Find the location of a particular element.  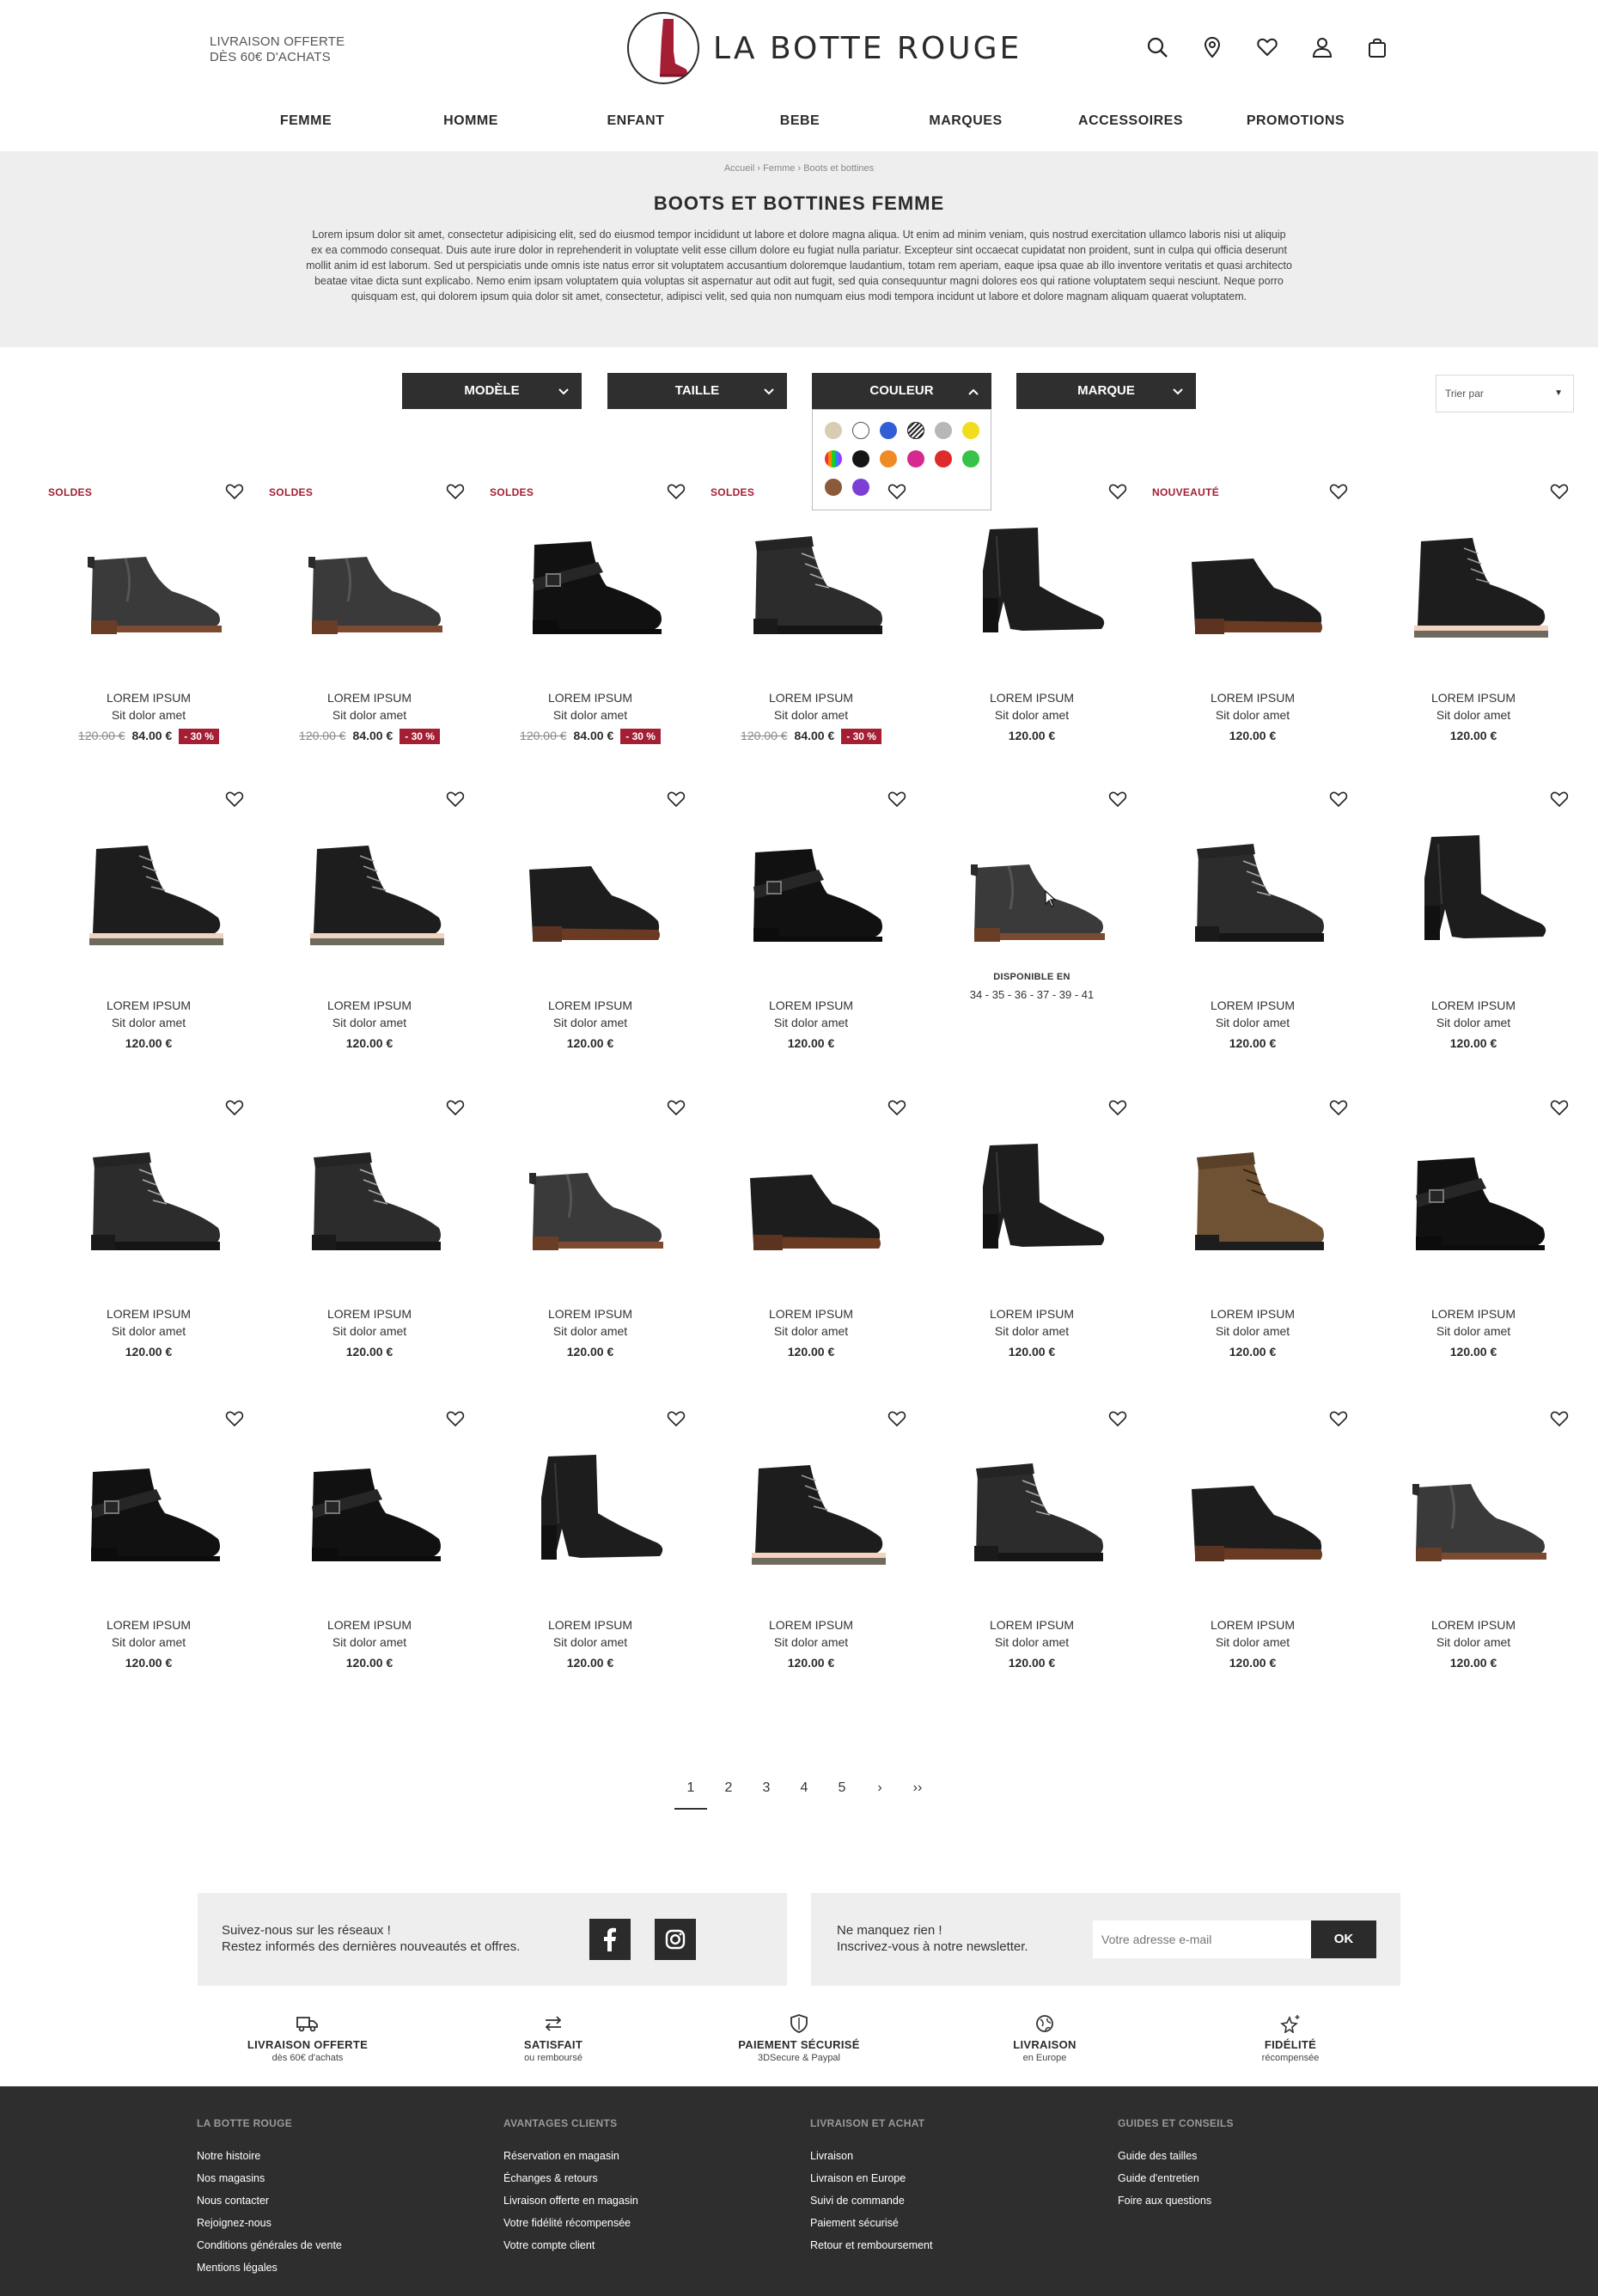

page-4: 4 is located at coordinates (804, 1788).